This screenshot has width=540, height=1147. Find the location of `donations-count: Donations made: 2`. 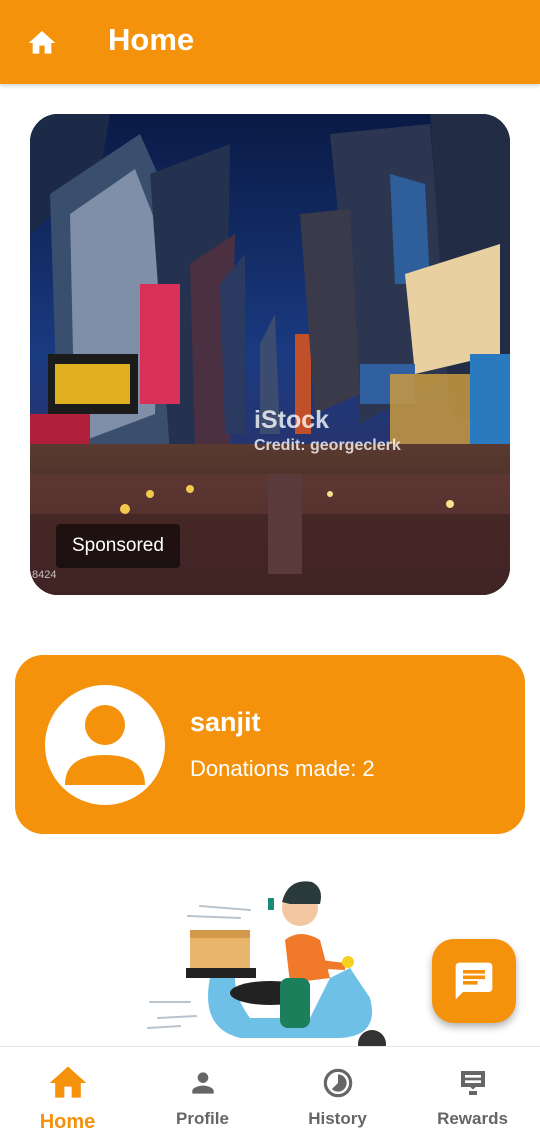

donations-count: Donations made: 2 is located at coordinates (282, 768).